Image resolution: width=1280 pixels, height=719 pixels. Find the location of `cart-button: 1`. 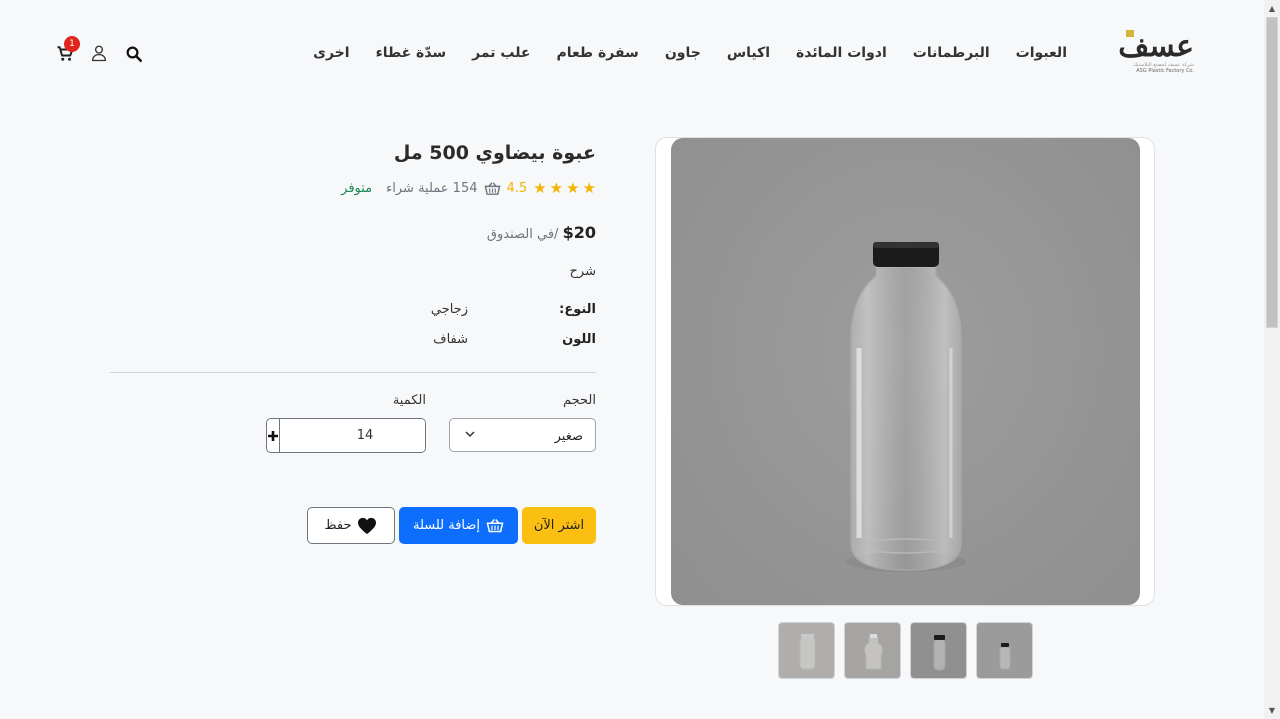

cart-button: 1 is located at coordinates (68, 50).